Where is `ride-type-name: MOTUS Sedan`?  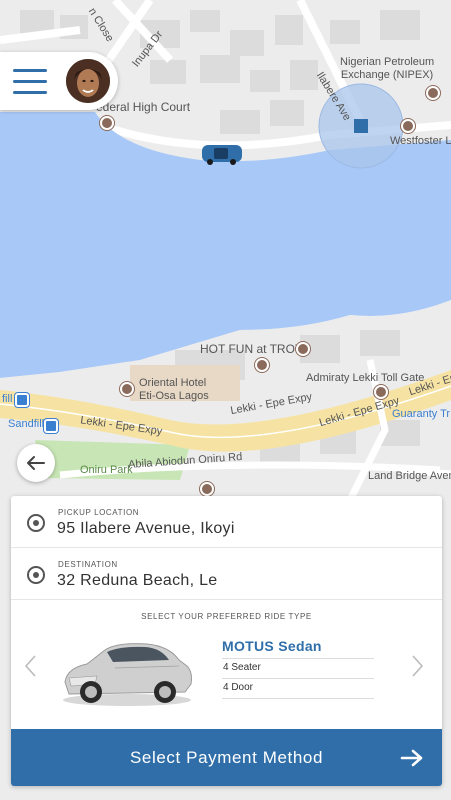 ride-type-name: MOTUS Sedan is located at coordinates (272, 646).